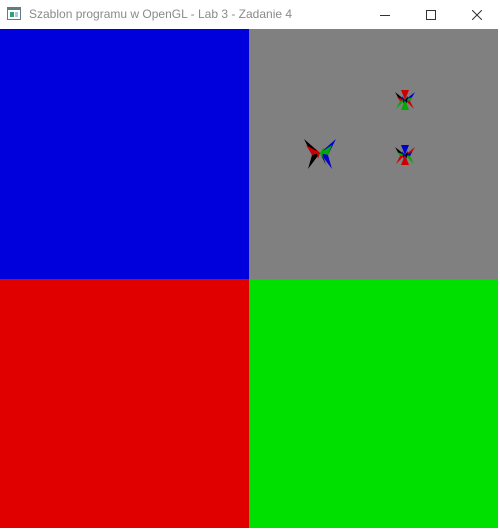 The height and width of the screenshot is (530, 500). What do you see at coordinates (320, 154) in the screenshot?
I see `butterfly-sprite` at bounding box center [320, 154].